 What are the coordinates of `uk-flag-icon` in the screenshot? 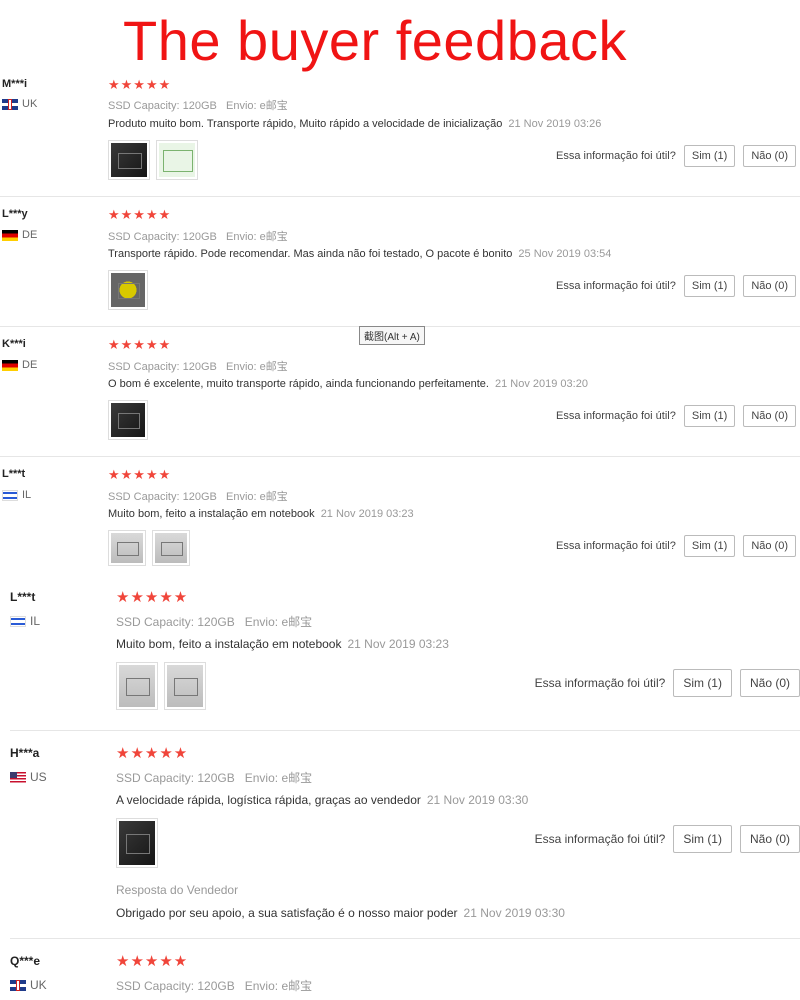 It's located at (18, 985).